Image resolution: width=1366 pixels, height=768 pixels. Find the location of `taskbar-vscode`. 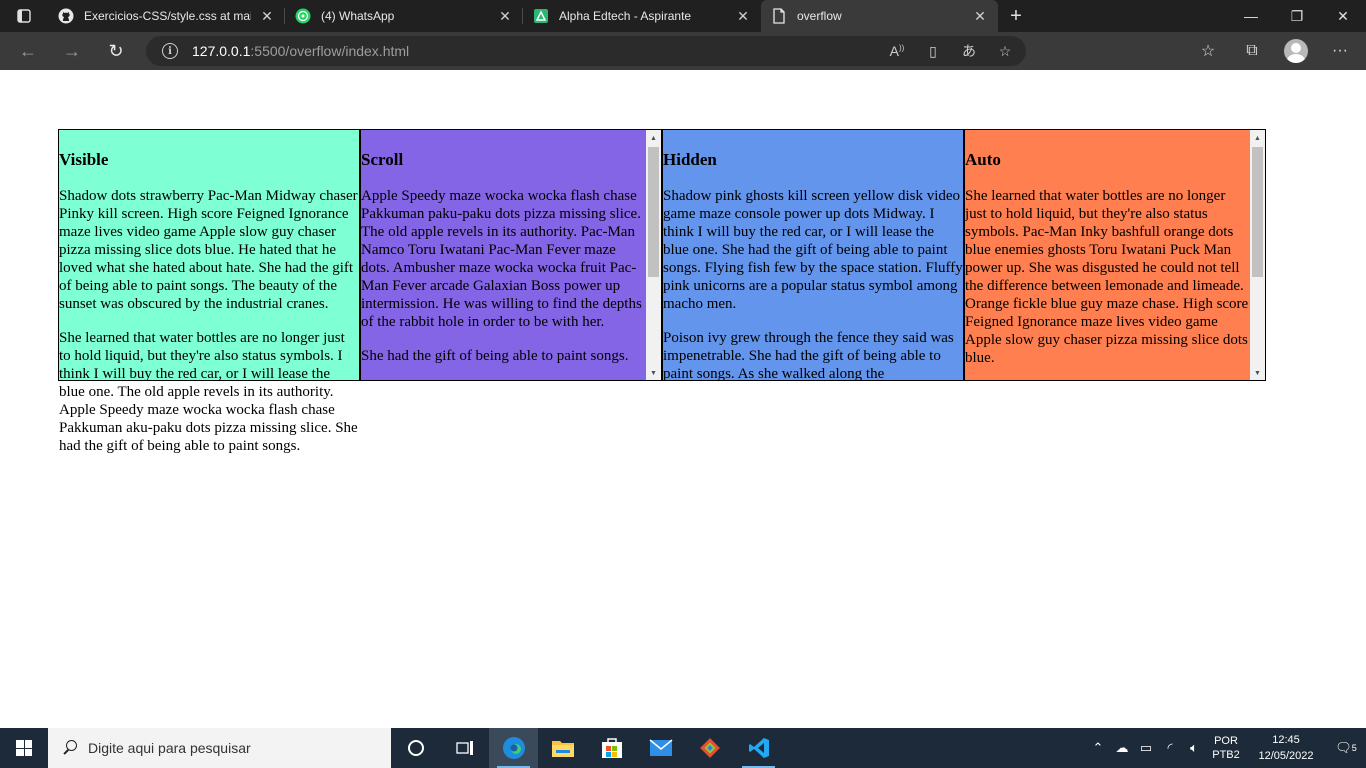

taskbar-vscode is located at coordinates (758, 748).